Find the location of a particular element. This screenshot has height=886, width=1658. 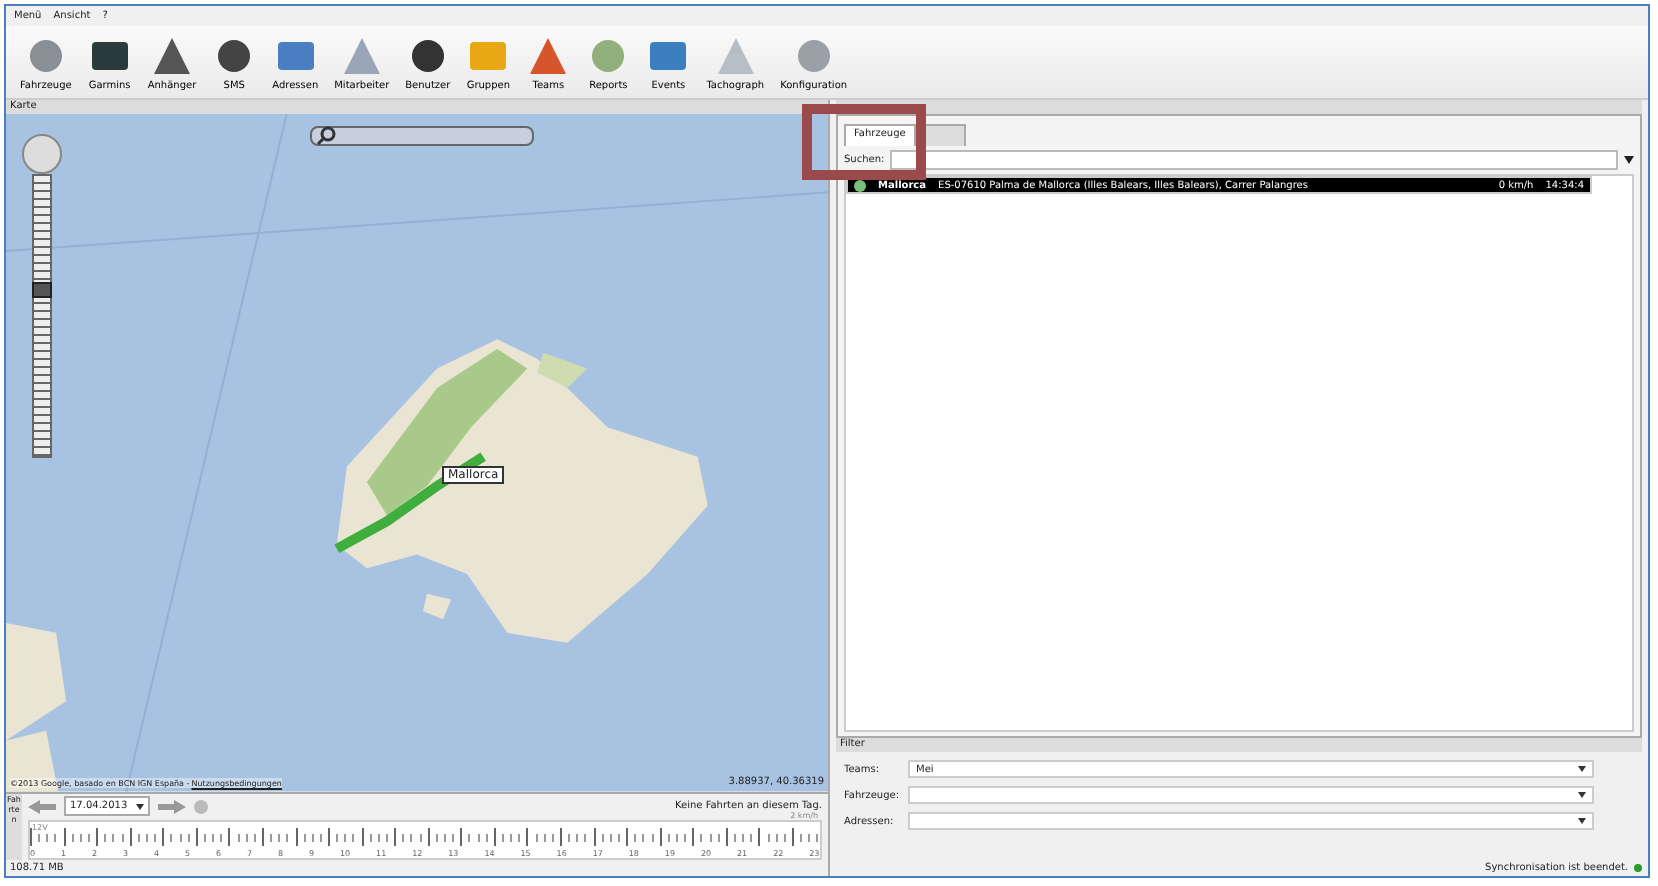

zoom-thumb is located at coordinates (42, 289).